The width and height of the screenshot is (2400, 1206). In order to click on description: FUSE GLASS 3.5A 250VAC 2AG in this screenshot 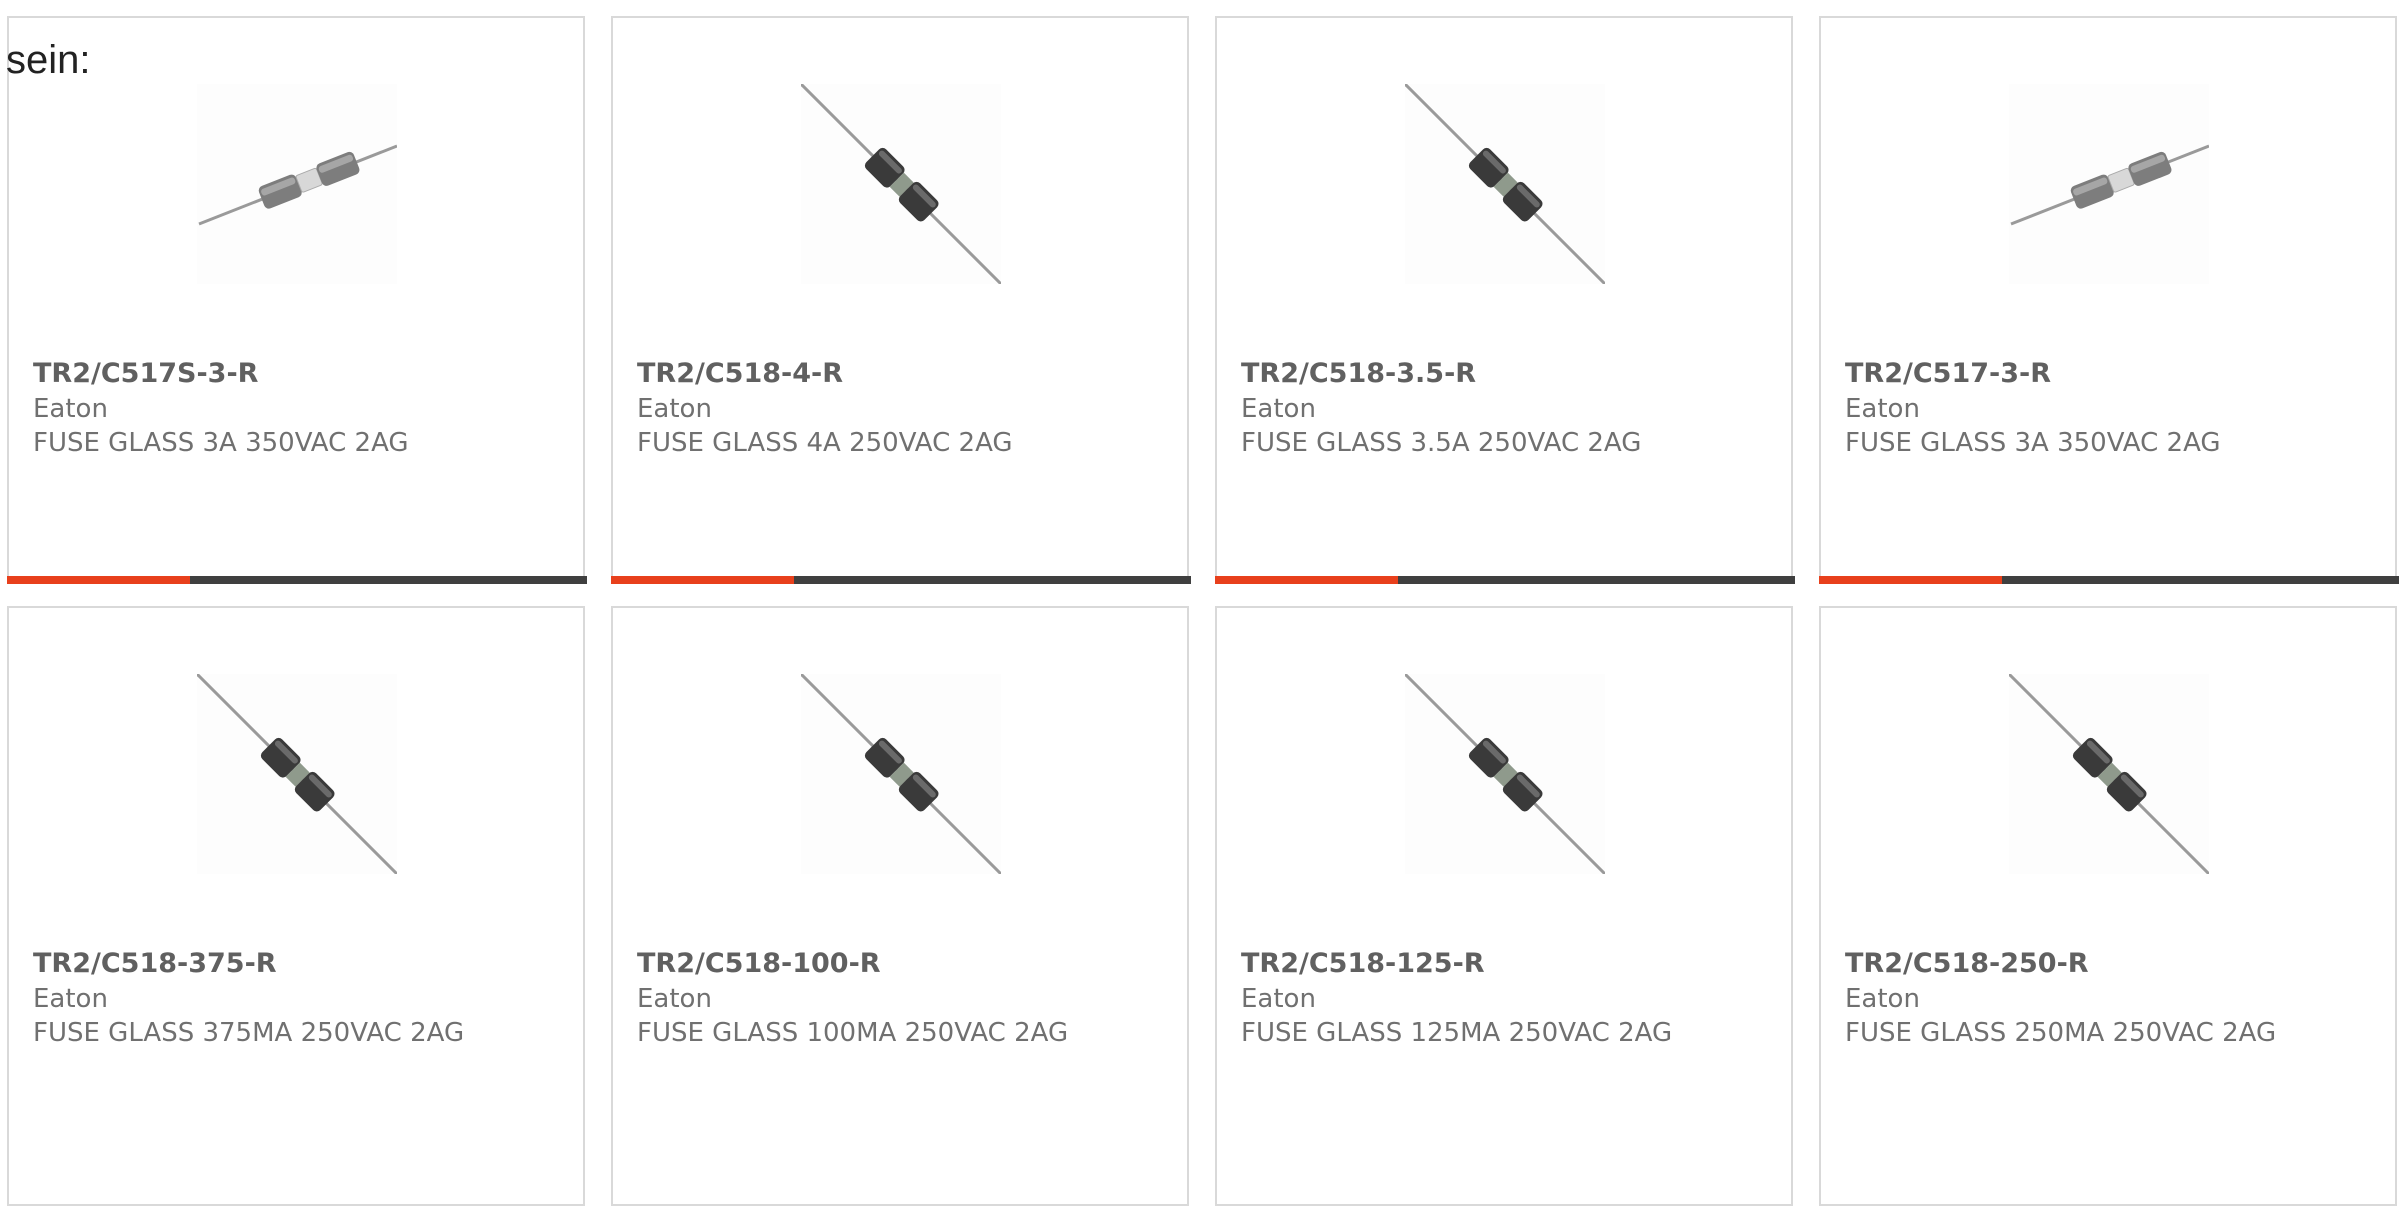, I will do `click(1441, 443)`.